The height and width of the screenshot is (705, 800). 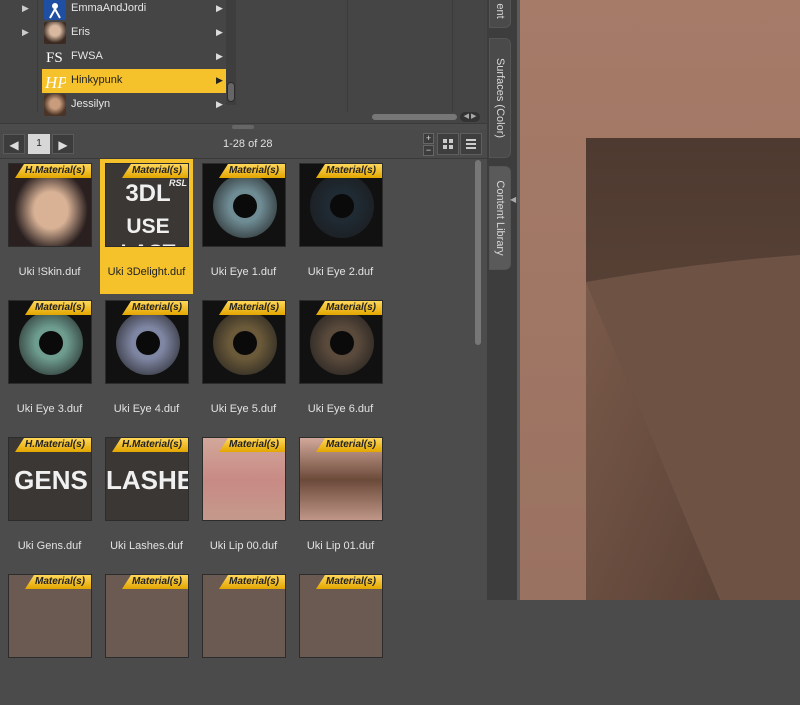 I want to click on tree-item-label: FWSA, so click(x=87, y=56).